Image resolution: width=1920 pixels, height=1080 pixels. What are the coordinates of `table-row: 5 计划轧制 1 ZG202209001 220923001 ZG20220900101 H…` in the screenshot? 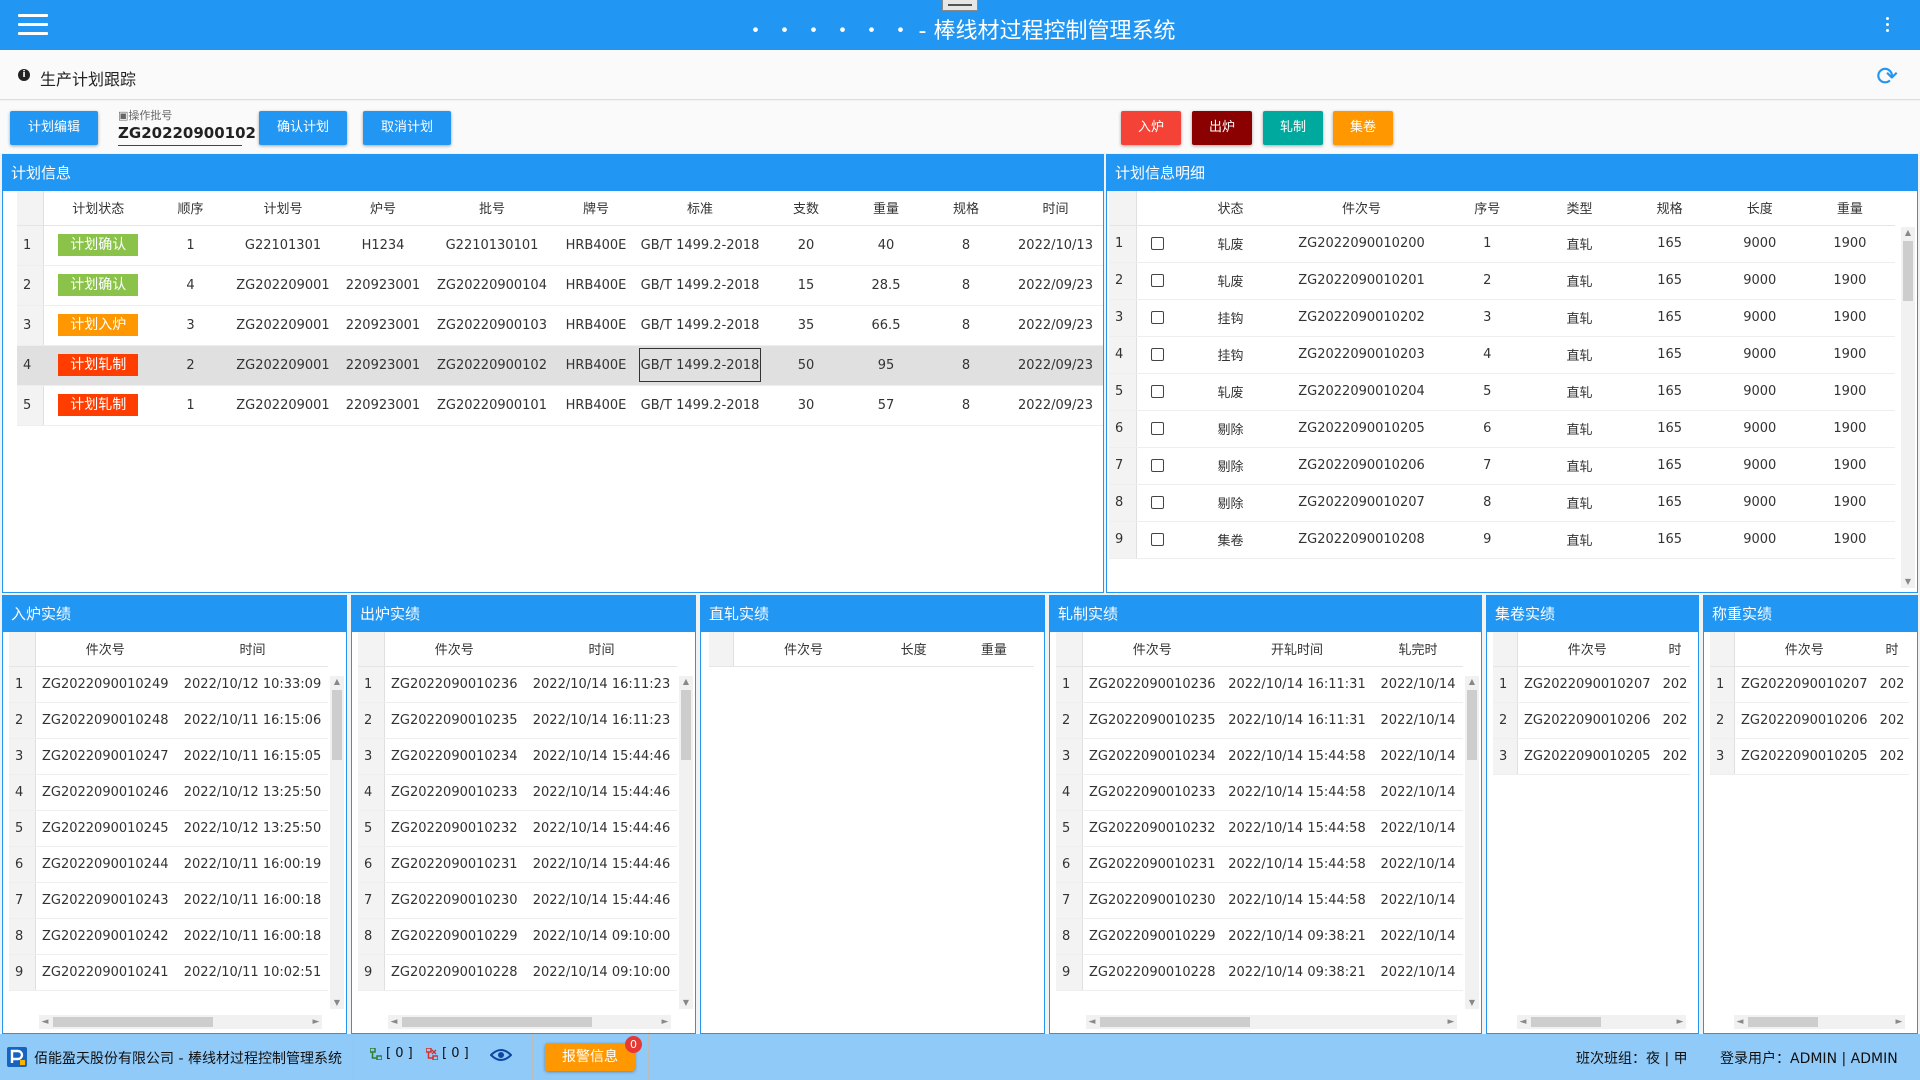 It's located at (560, 405).